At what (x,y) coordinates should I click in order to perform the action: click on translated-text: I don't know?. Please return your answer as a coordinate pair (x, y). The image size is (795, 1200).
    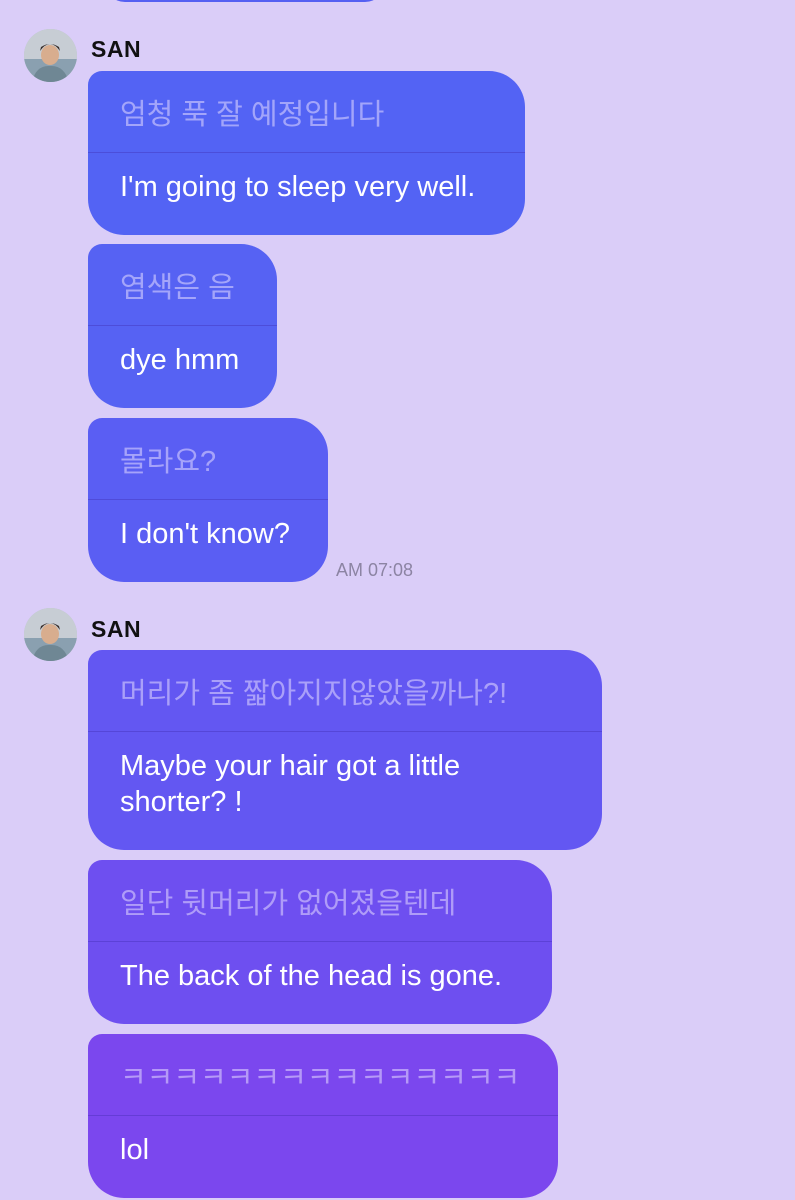
    Looking at the image, I should click on (205, 534).